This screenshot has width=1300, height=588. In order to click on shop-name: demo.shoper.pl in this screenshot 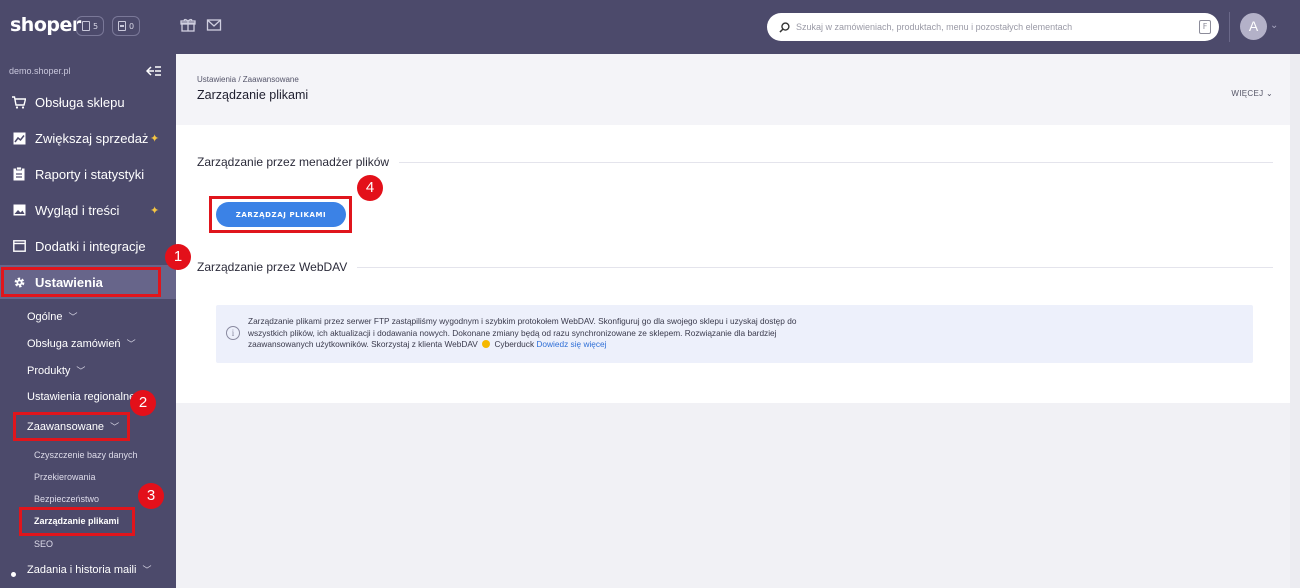, I will do `click(40, 71)`.